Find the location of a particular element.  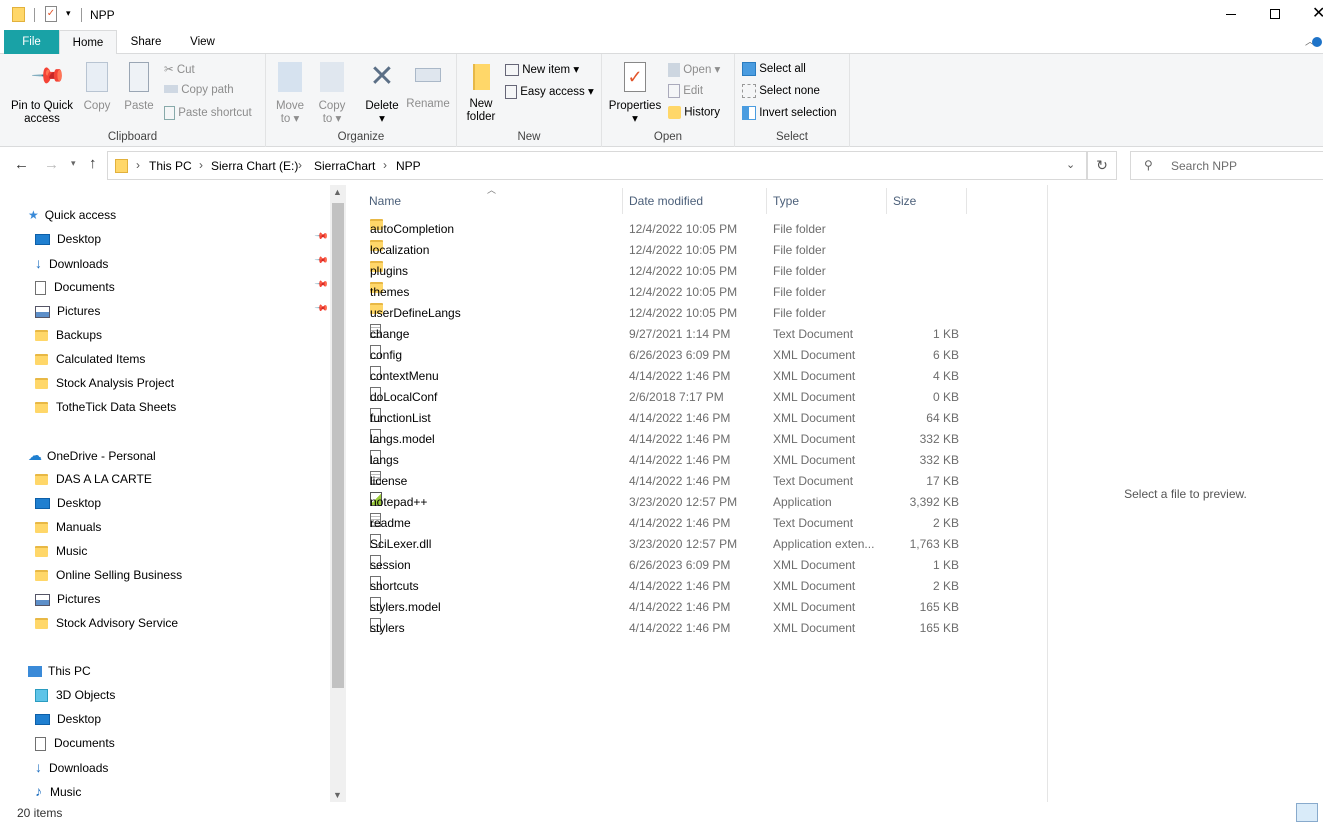

nav-item: Calculated Items is located at coordinates (90, 359).